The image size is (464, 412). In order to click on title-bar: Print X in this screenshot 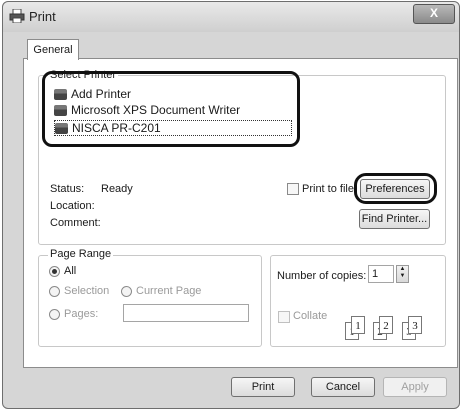, I will do `click(231, 17)`.